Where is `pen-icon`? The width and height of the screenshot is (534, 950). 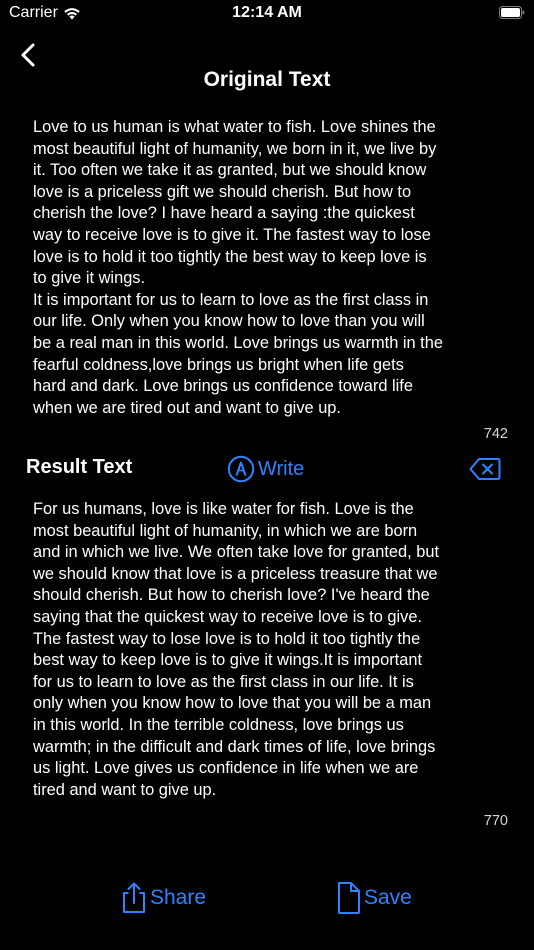 pen-icon is located at coordinates (241, 469).